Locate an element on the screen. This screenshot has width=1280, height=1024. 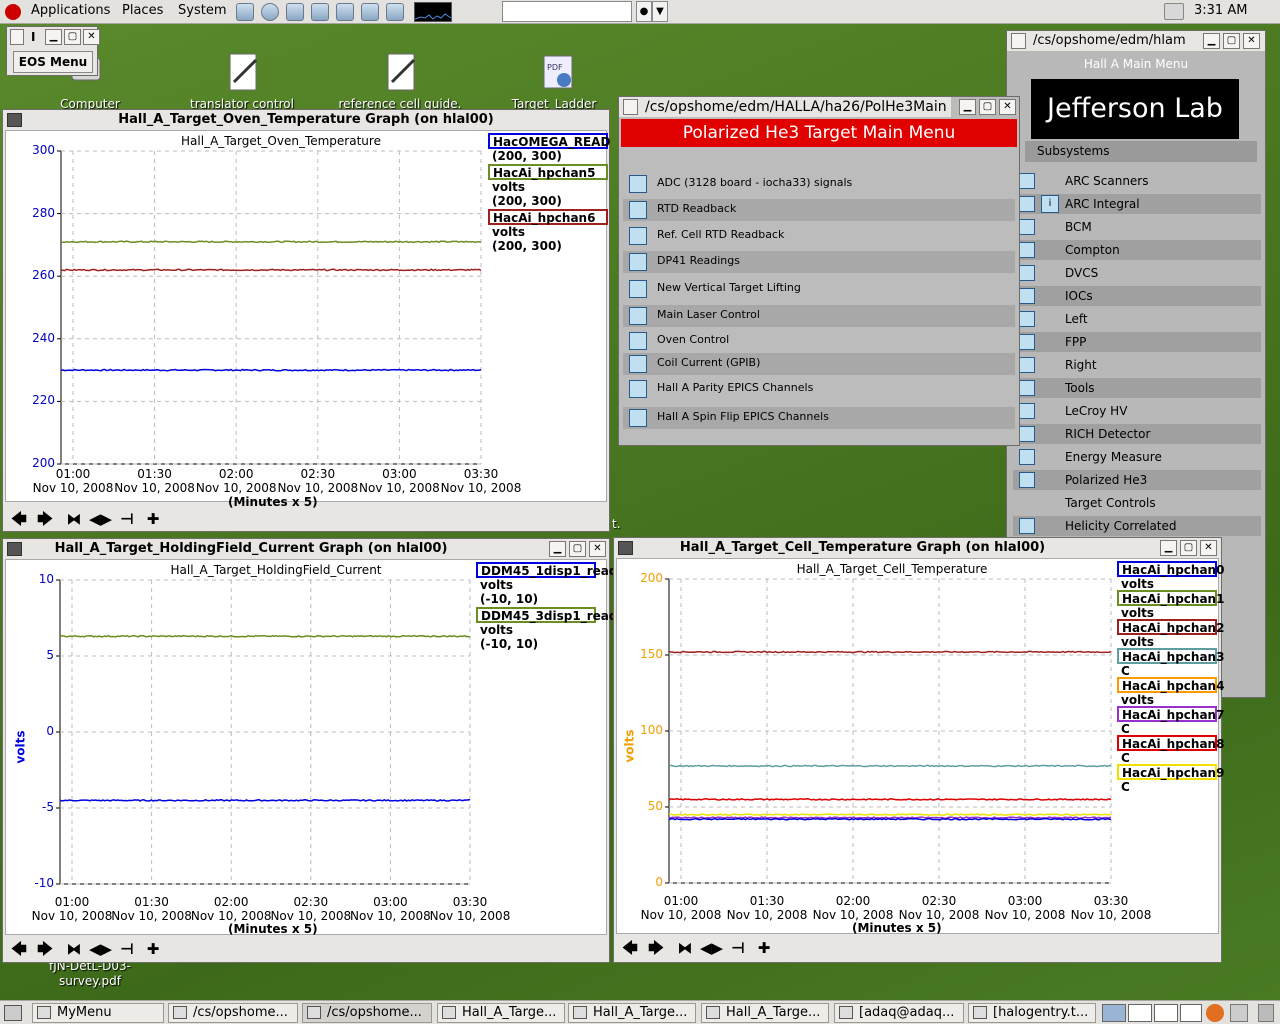
terminal-launcher-icon is located at coordinates (245, 12).